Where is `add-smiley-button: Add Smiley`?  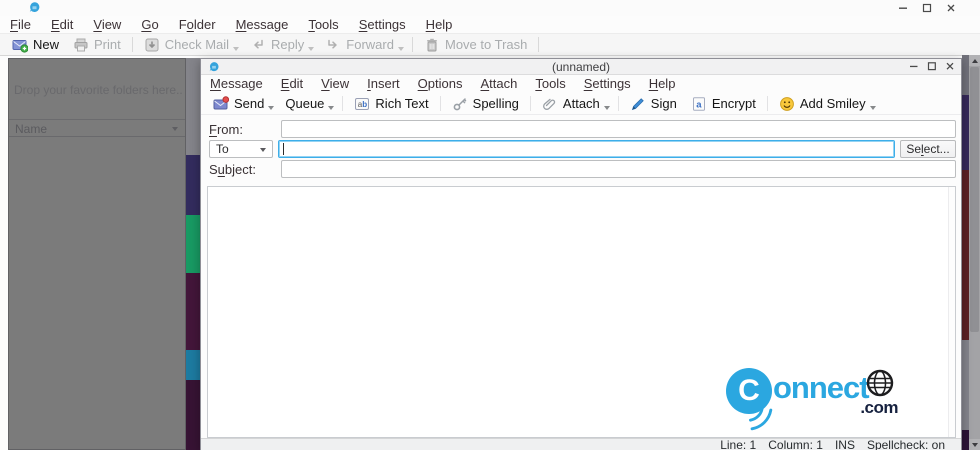 add-smiley-button: Add Smiley is located at coordinates (822, 103).